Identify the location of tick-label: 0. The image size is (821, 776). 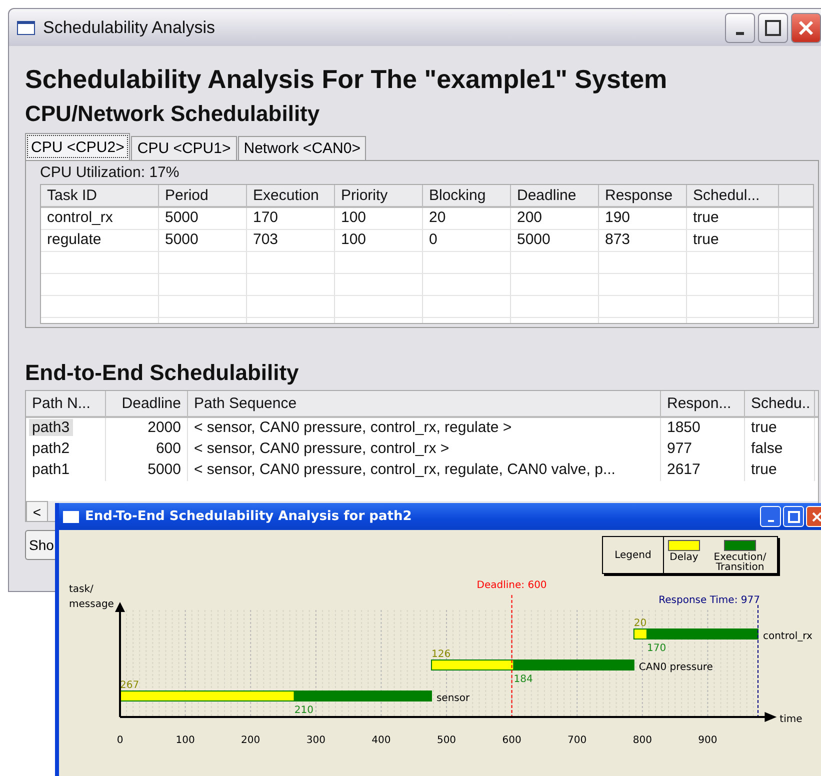
(120, 740).